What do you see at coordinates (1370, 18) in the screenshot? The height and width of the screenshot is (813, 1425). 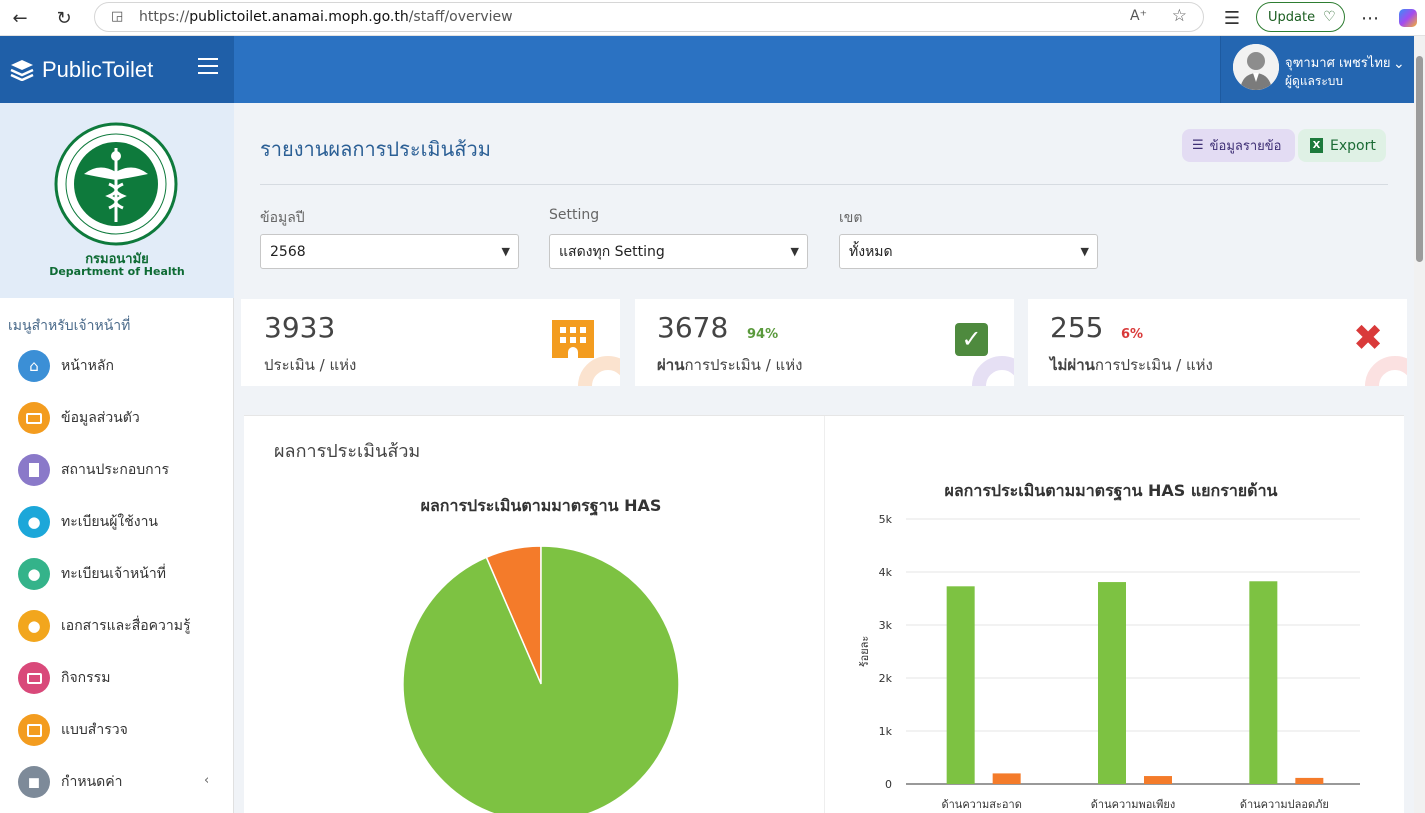 I see `more-icon: ⋯` at bounding box center [1370, 18].